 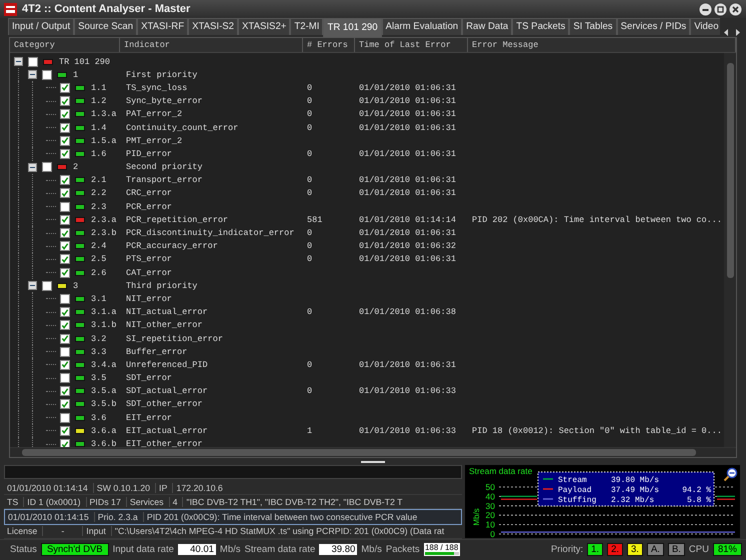 What do you see at coordinates (98, 378) in the screenshot?
I see `category-code: 3.5` at bounding box center [98, 378].